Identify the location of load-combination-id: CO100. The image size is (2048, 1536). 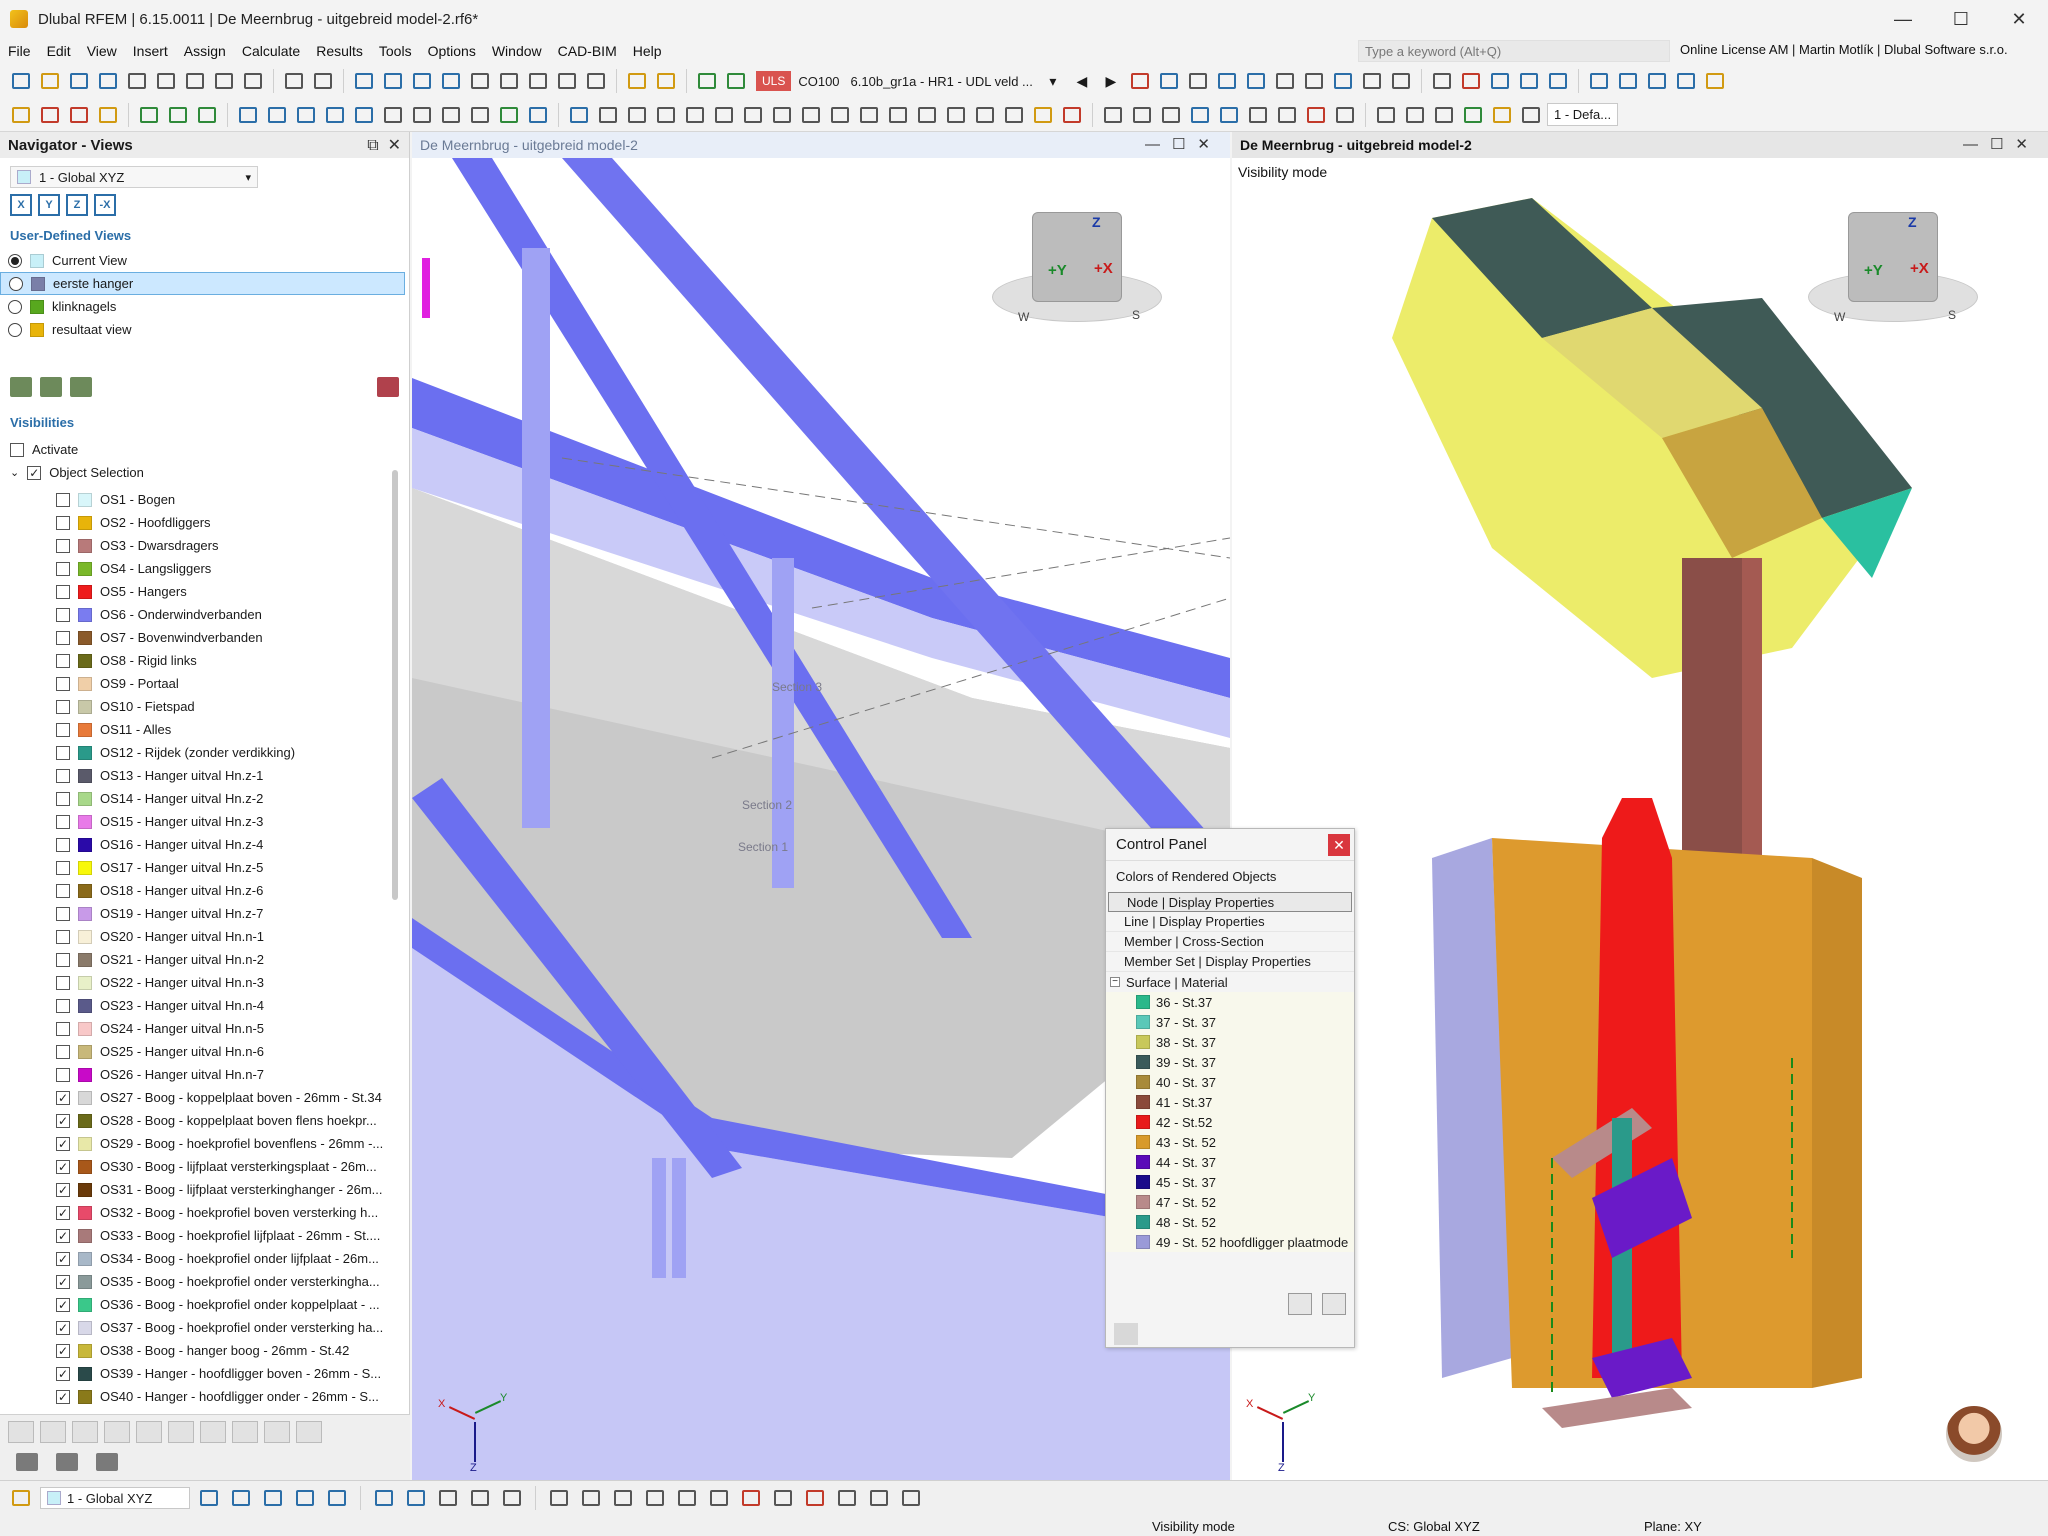
(818, 81).